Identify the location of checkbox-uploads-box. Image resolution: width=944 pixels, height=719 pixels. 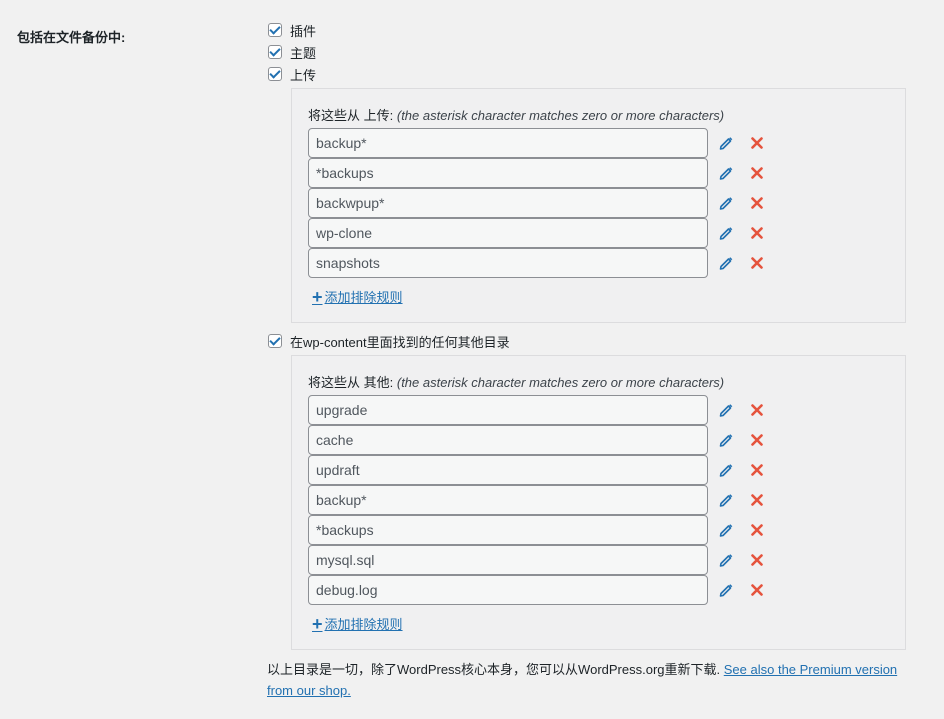
(275, 74).